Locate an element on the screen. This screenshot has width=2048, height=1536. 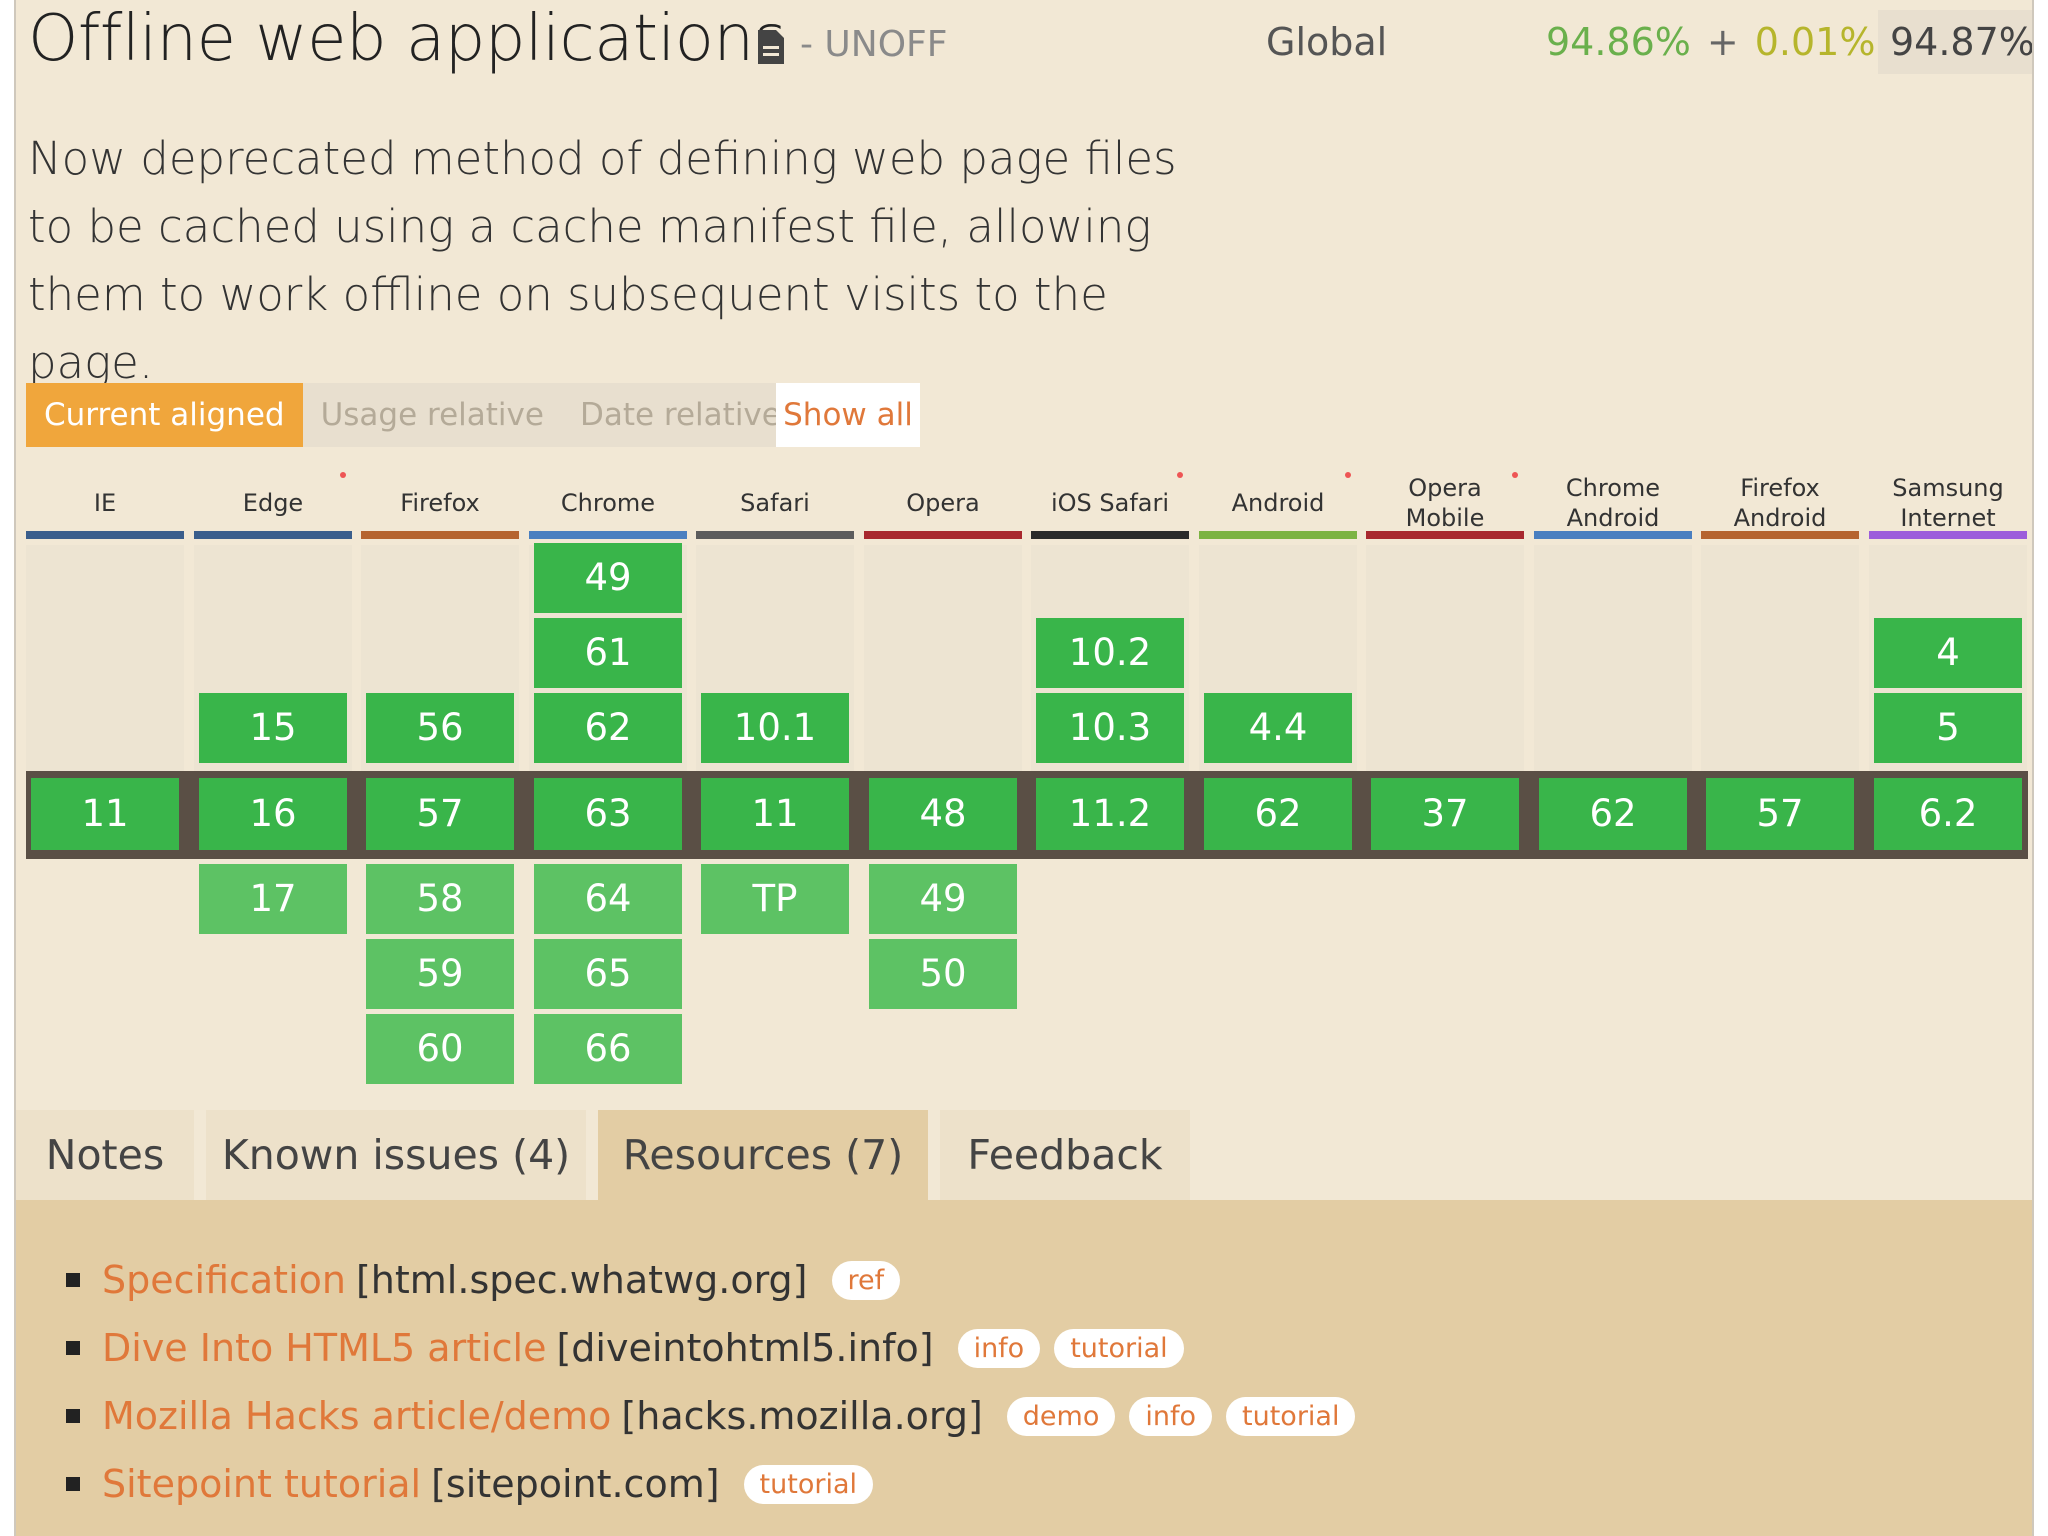
tab-feedback: Feedback is located at coordinates (1065, 1155).